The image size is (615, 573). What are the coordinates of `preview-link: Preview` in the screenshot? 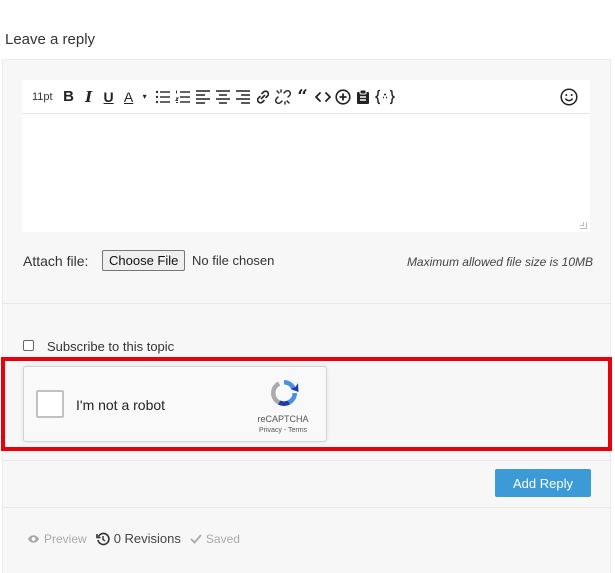 It's located at (57, 539).